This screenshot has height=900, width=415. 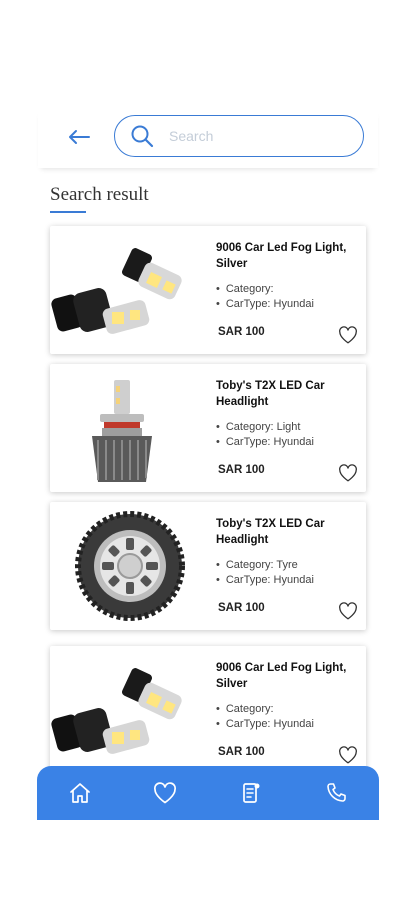 What do you see at coordinates (142, 136) in the screenshot?
I see `search-icon` at bounding box center [142, 136].